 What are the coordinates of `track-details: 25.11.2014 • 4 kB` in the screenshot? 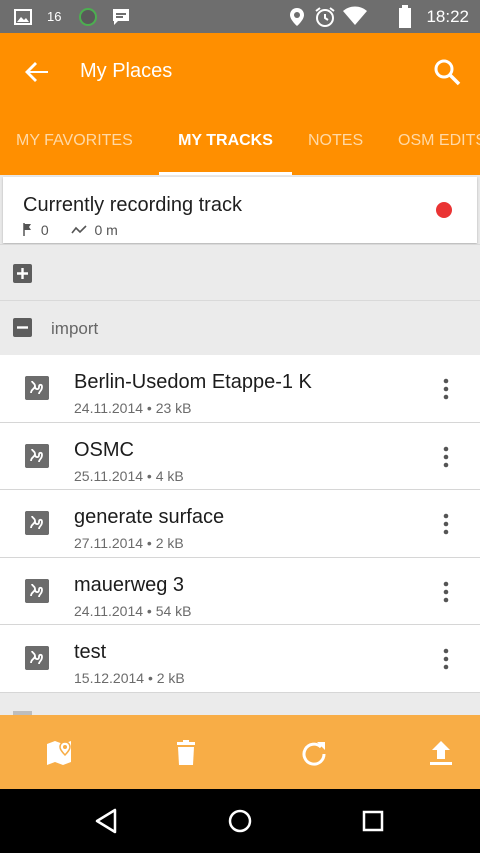 It's located at (129, 475).